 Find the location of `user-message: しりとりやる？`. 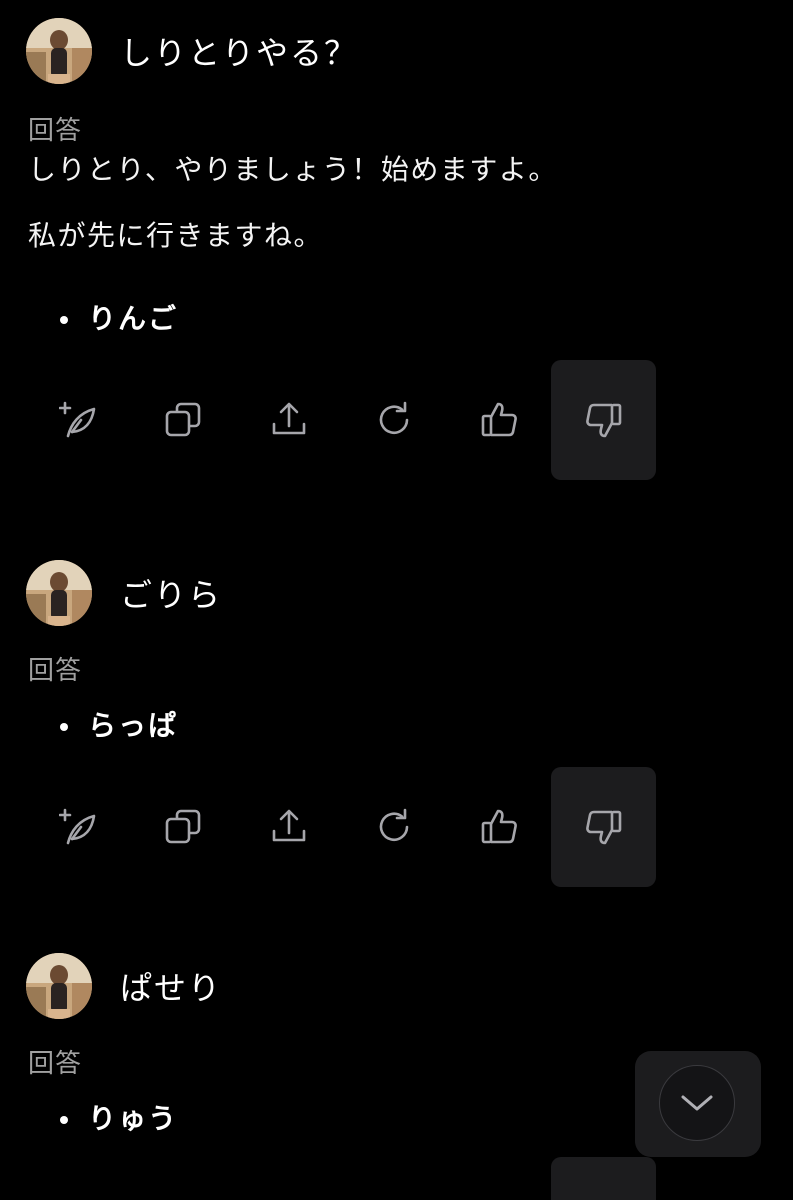

user-message: しりとりやる？ is located at coordinates (239, 53).